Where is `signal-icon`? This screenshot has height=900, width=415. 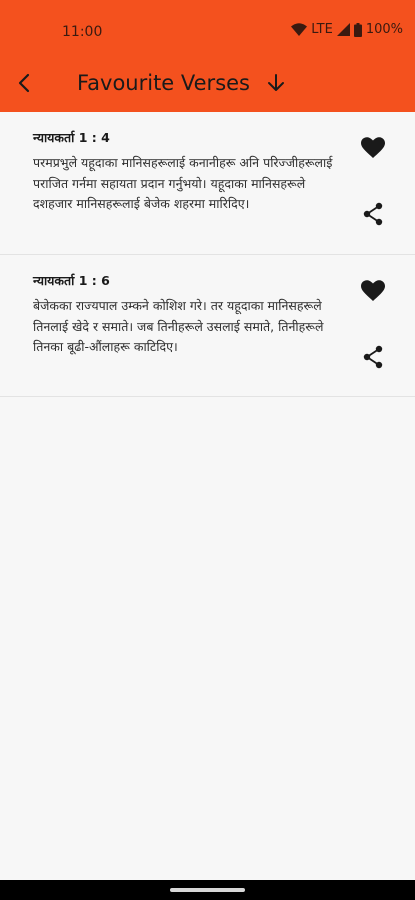
signal-icon is located at coordinates (343, 29).